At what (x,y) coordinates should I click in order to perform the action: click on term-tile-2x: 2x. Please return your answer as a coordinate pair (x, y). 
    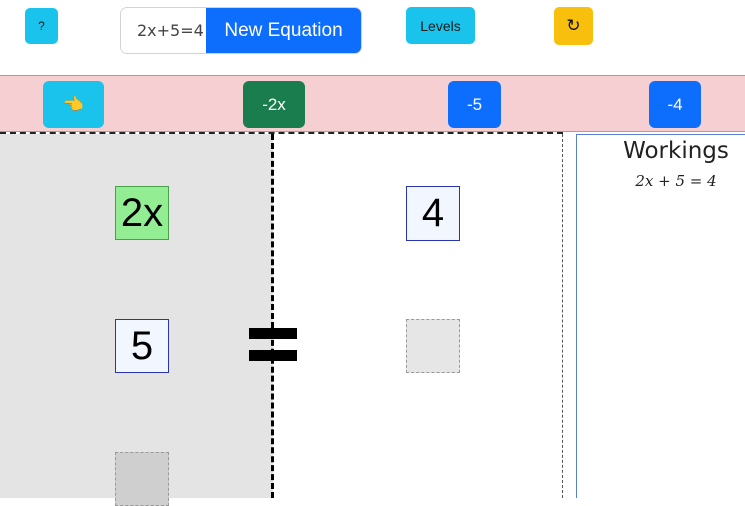
    Looking at the image, I should click on (142, 213).